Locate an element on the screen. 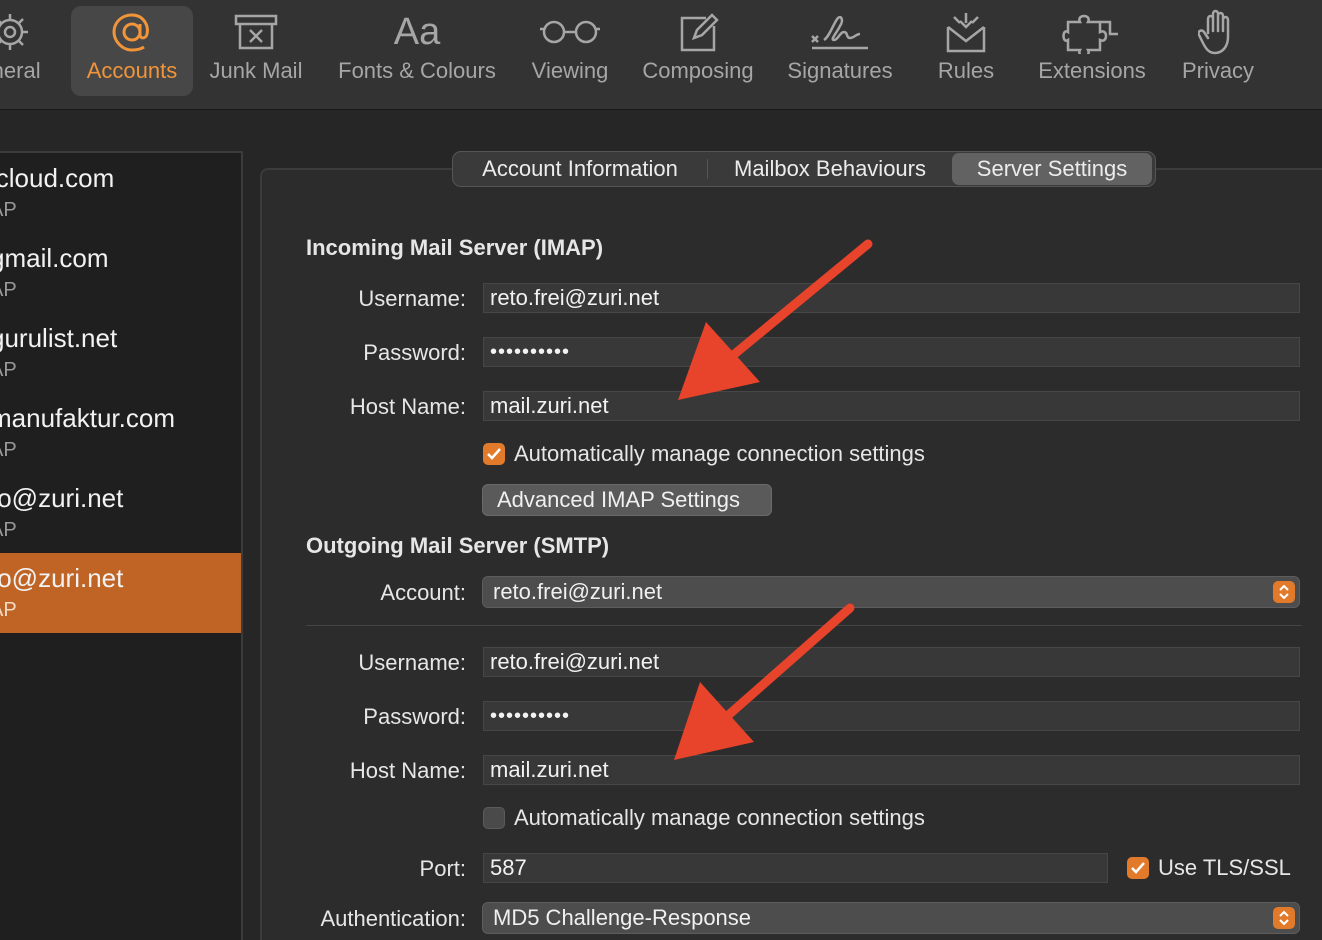 The width and height of the screenshot is (1322, 940). incoming-password-label: Password: is located at coordinates (414, 352).